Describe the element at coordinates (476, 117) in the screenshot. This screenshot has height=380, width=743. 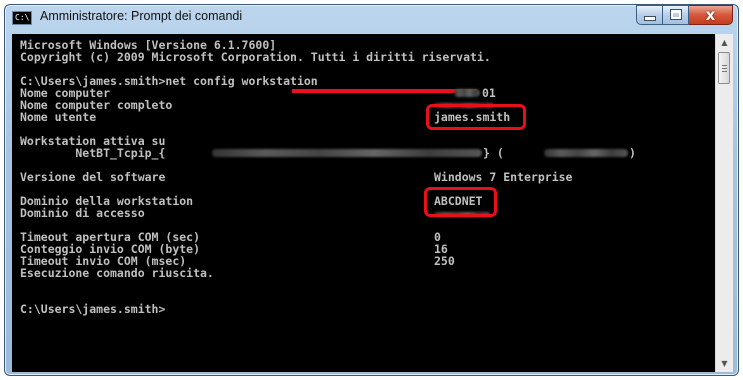
I see `user-name-highlight` at that location.